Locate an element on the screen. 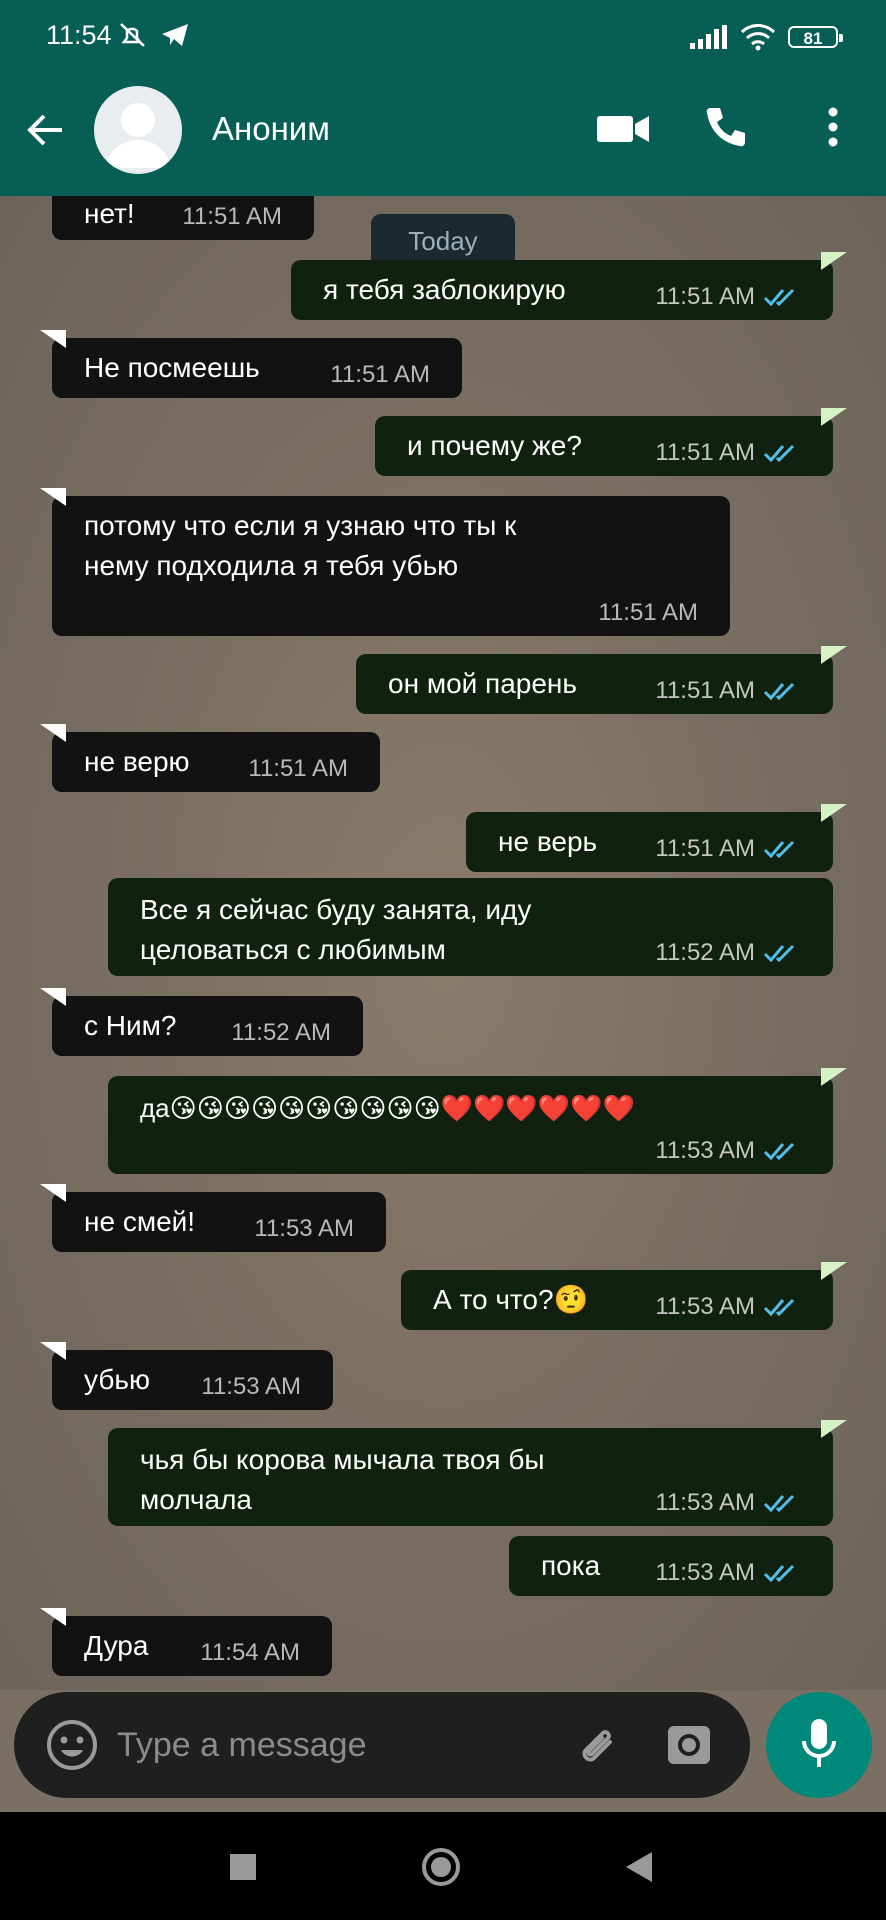  message-text: нет! is located at coordinates (109, 213).